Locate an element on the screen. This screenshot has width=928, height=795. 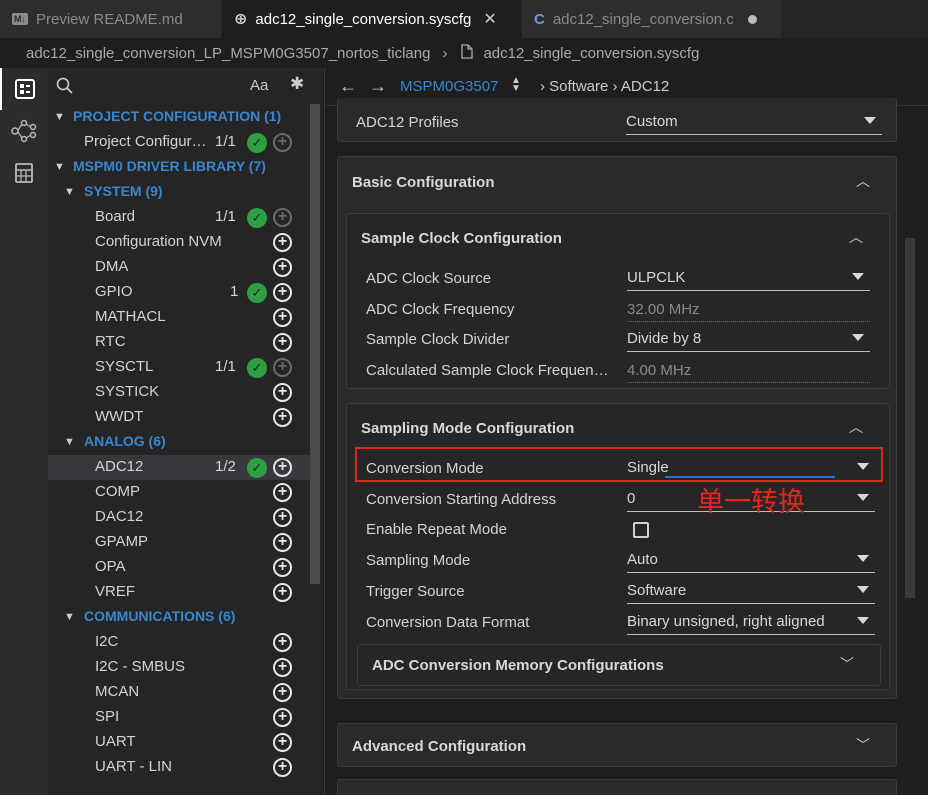
calculated-frequency-value: 4.00 MHz is located at coordinates (659, 370).